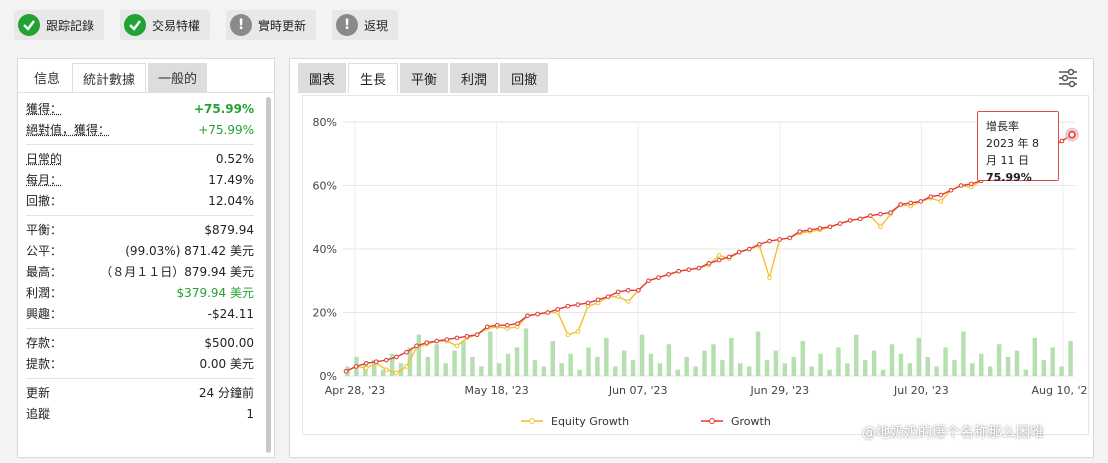  I want to click on stat-row-highest: 最高： （８月１１日）879.94 美元, so click(140, 271).